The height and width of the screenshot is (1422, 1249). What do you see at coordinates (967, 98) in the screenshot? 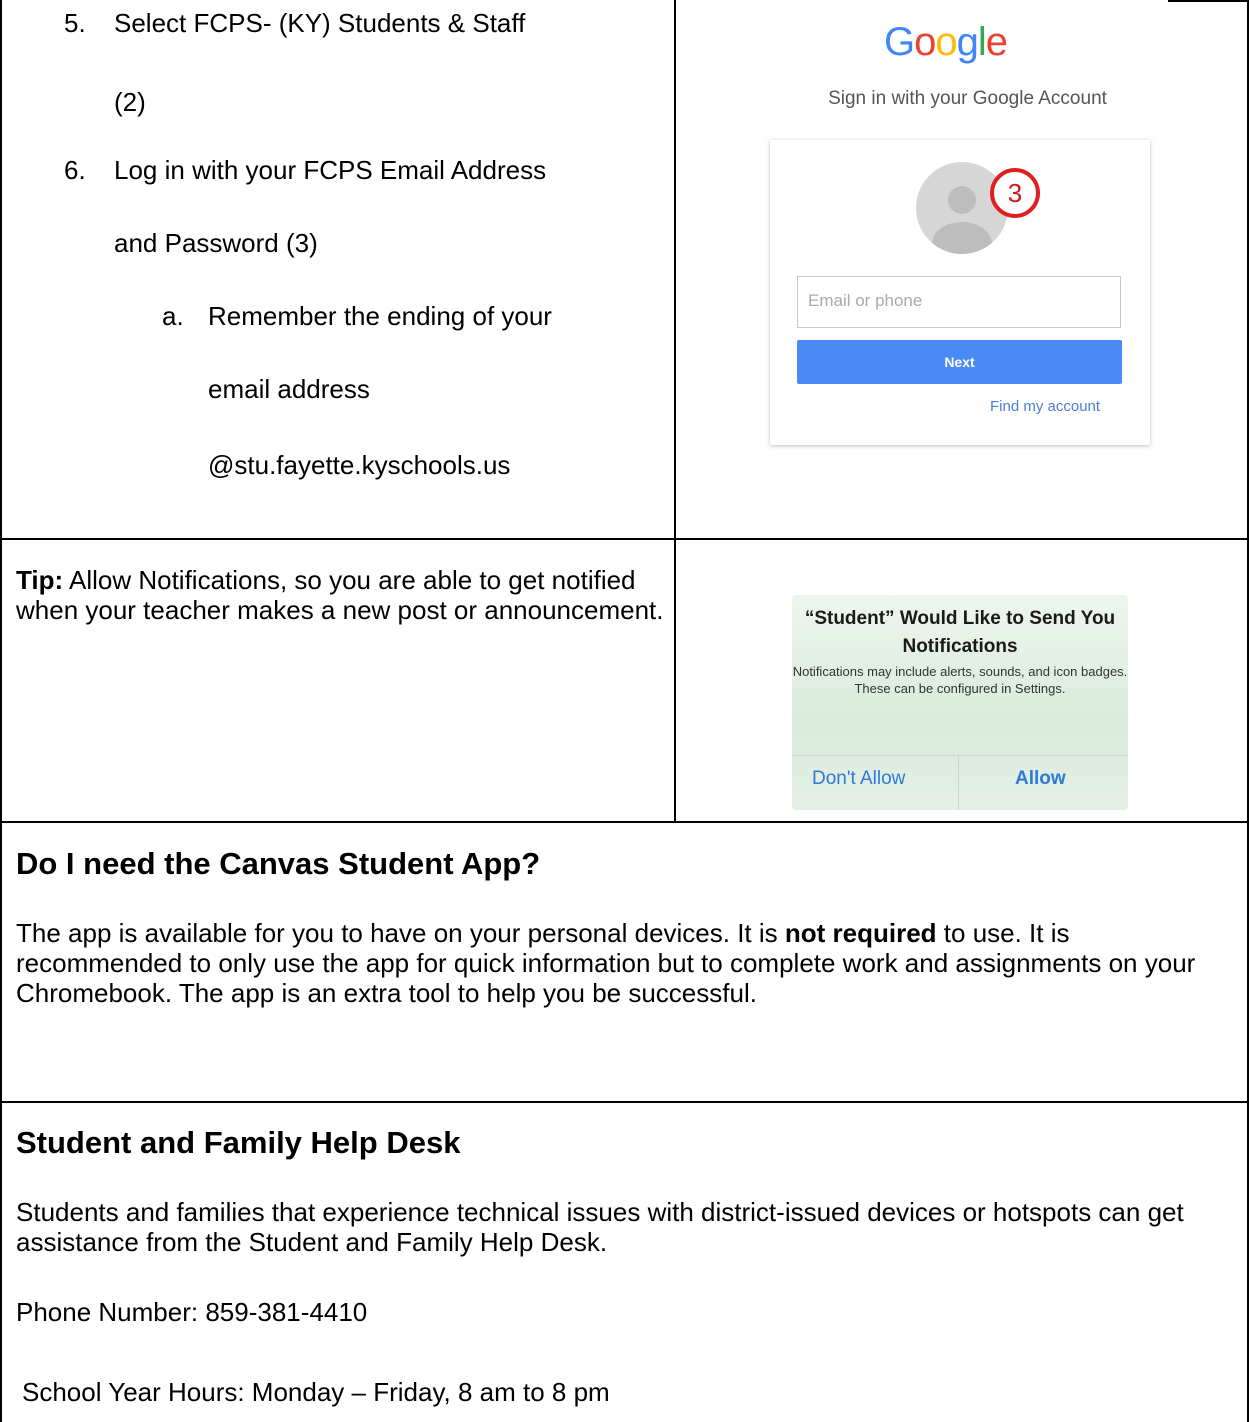
I see `google-signin-subtitle: Sign in with your Google Account` at bounding box center [967, 98].